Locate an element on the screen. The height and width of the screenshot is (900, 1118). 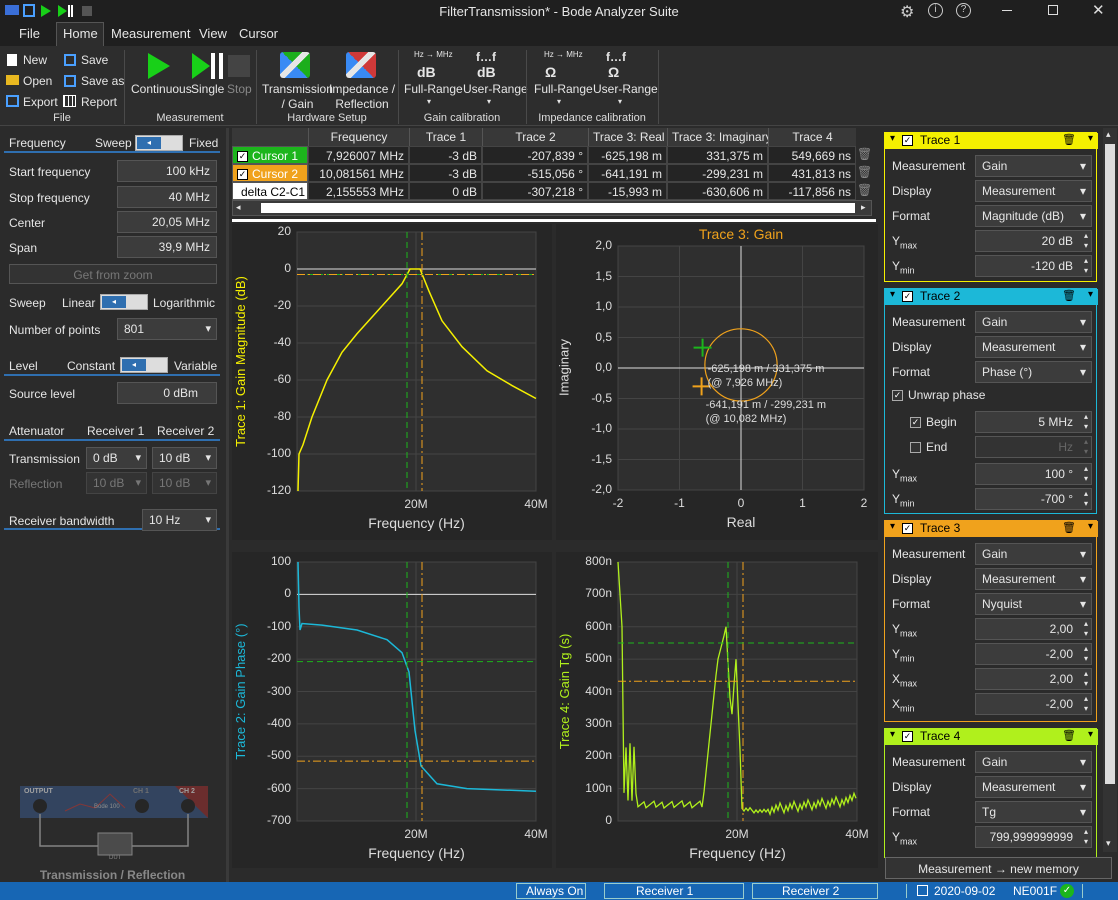
table-header-cell: Trace 3: Imaginary is located at coordinates (717, 137).